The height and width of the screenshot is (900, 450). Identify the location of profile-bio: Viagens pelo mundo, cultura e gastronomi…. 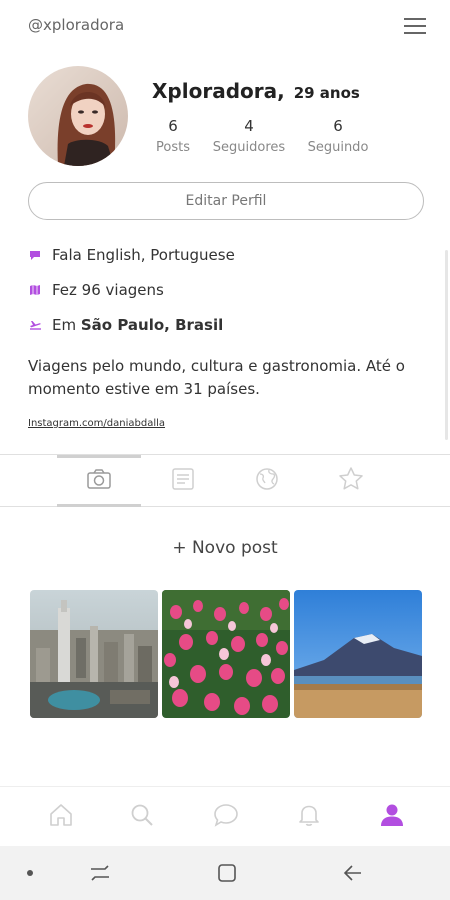
(216, 377).